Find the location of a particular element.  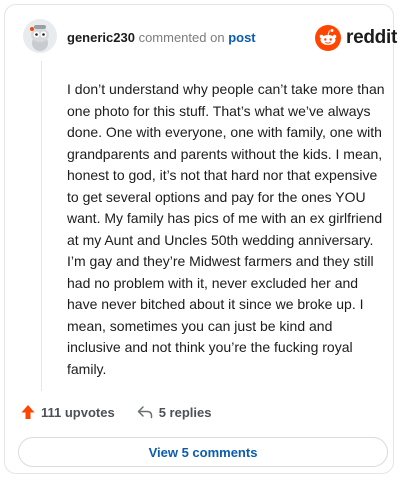

upvote-button: 111 upvotes is located at coordinates (68, 412).